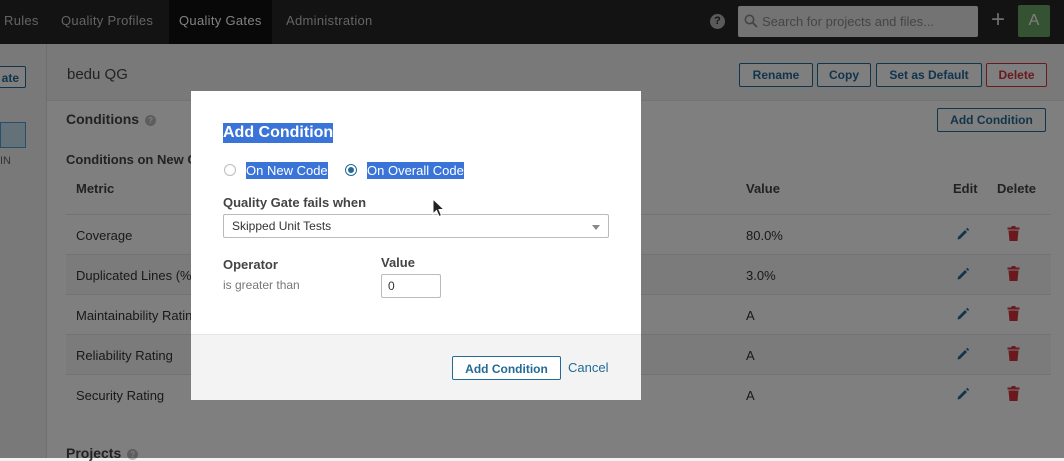 The width and height of the screenshot is (1064, 461). I want to click on modal-title: Add Condition, so click(278, 133).